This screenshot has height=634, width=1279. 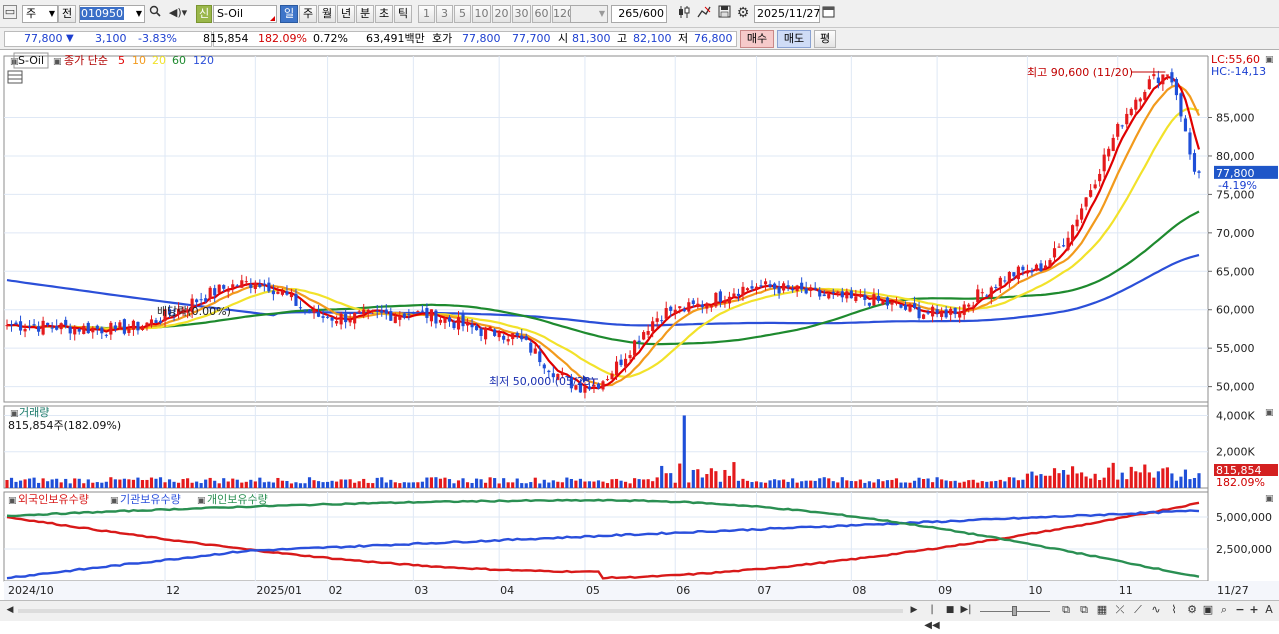 What do you see at coordinates (1192, 611) in the screenshot?
I see `settings-icon: ⚙` at bounding box center [1192, 611].